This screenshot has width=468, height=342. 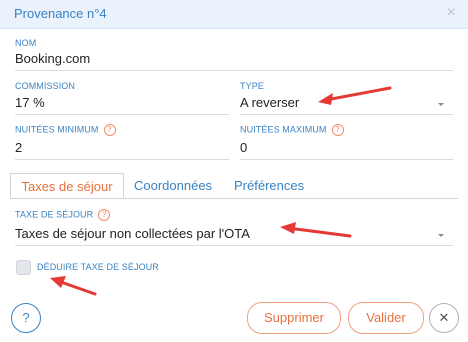 I want to click on tab-taxes-sejour: Taxes de séjour, so click(x=67, y=186).